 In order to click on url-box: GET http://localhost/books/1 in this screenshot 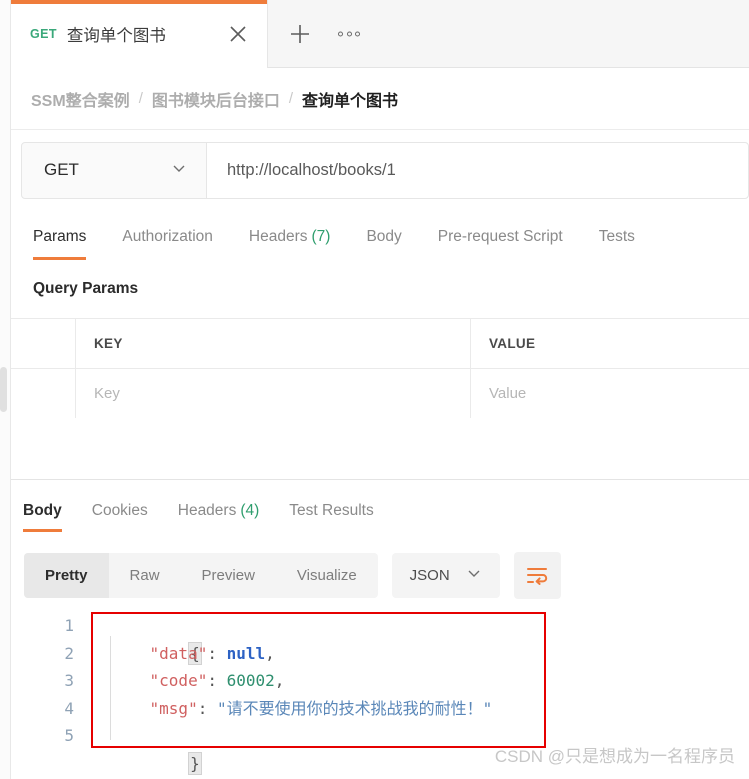, I will do `click(385, 170)`.